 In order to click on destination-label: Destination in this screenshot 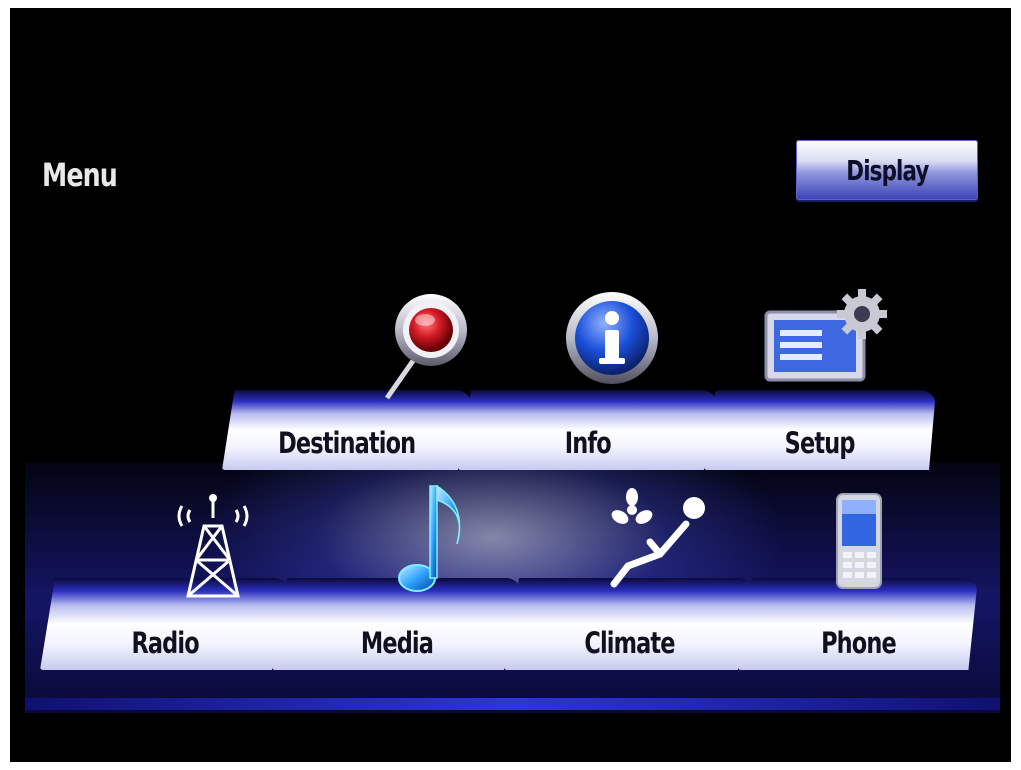, I will do `click(347, 443)`.